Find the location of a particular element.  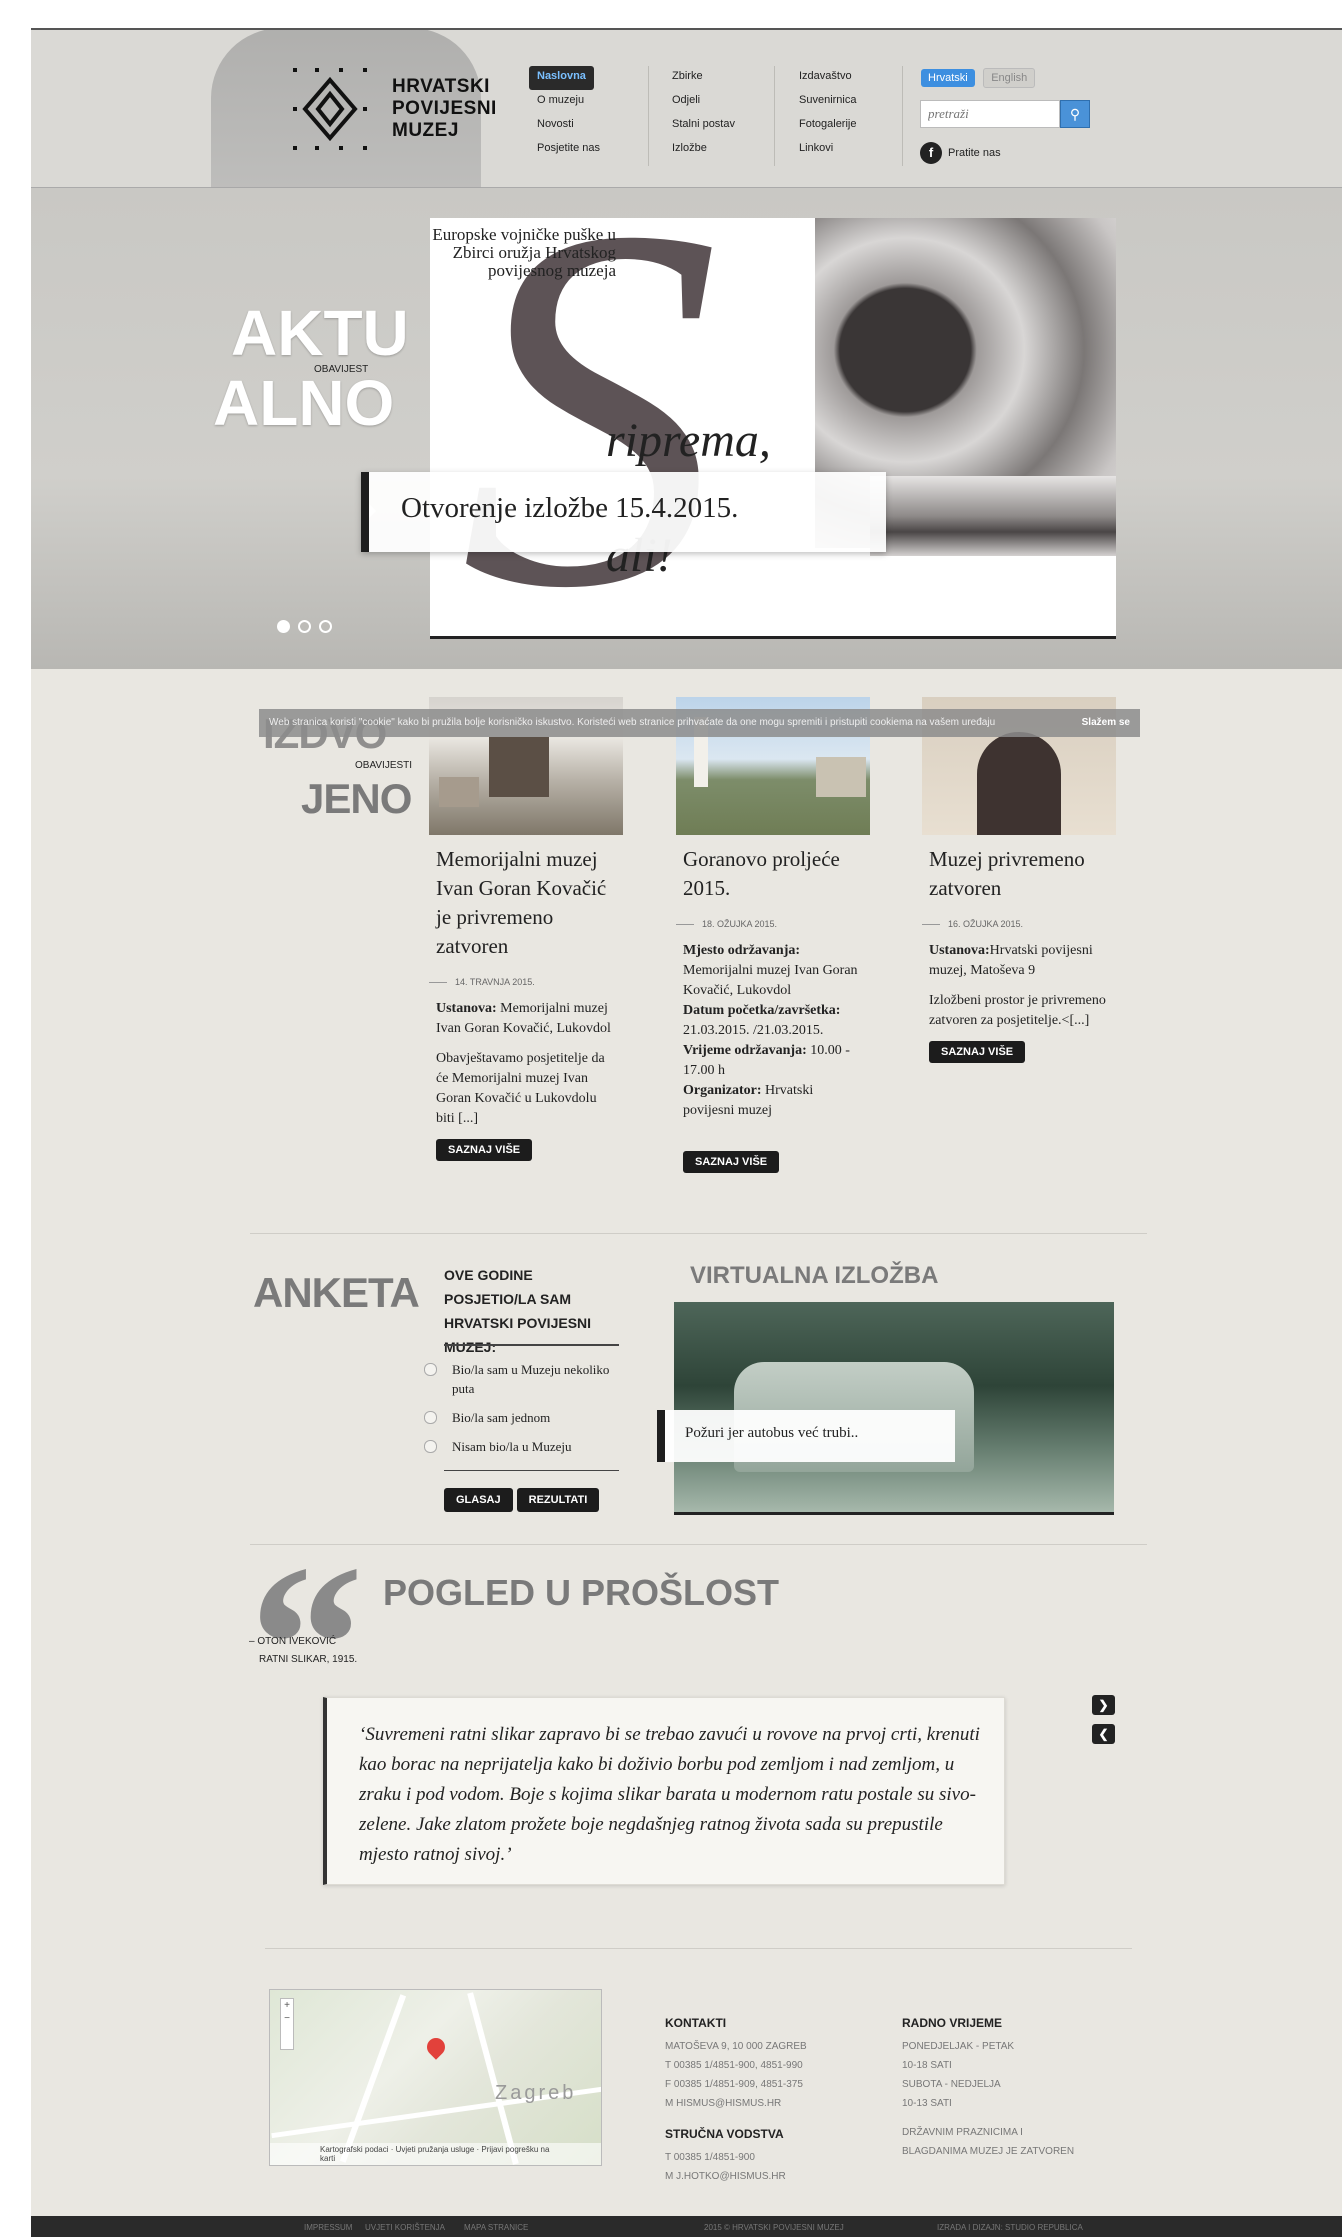

logo-line-1: HRVATSKI is located at coordinates (441, 86).